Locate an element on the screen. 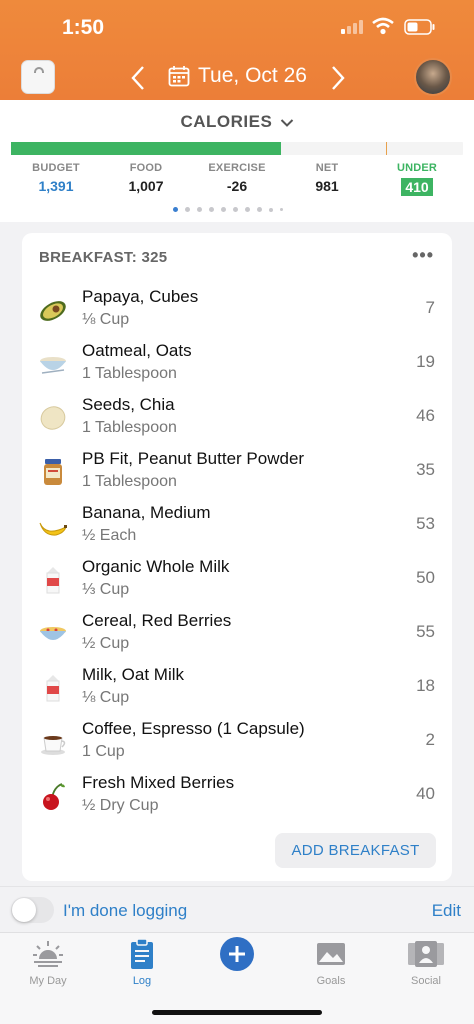 The image size is (474, 1024). add-breakfast-button: ADD BREAKFAST is located at coordinates (355, 850).